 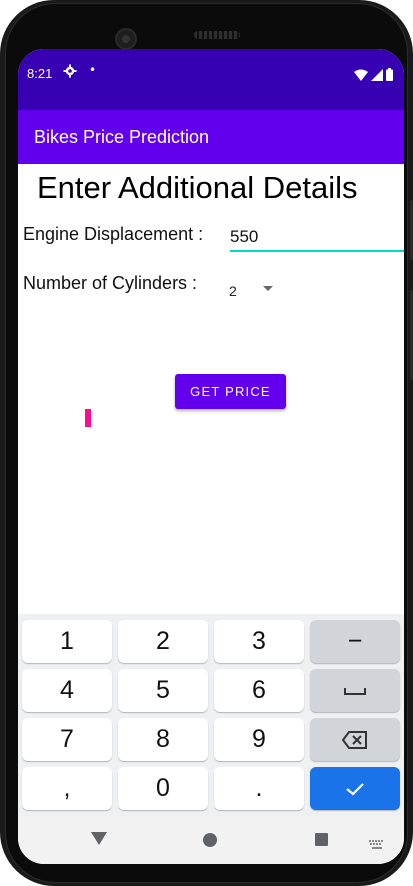 I want to click on home-icon, so click(x=210, y=840).